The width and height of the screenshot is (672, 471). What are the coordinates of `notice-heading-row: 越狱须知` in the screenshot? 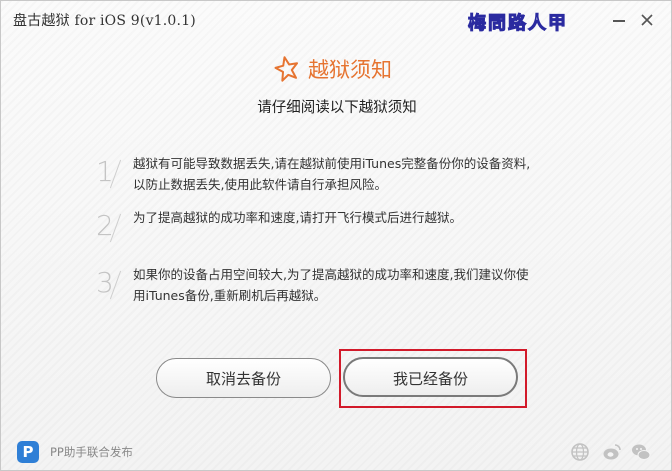 It's located at (332, 69).